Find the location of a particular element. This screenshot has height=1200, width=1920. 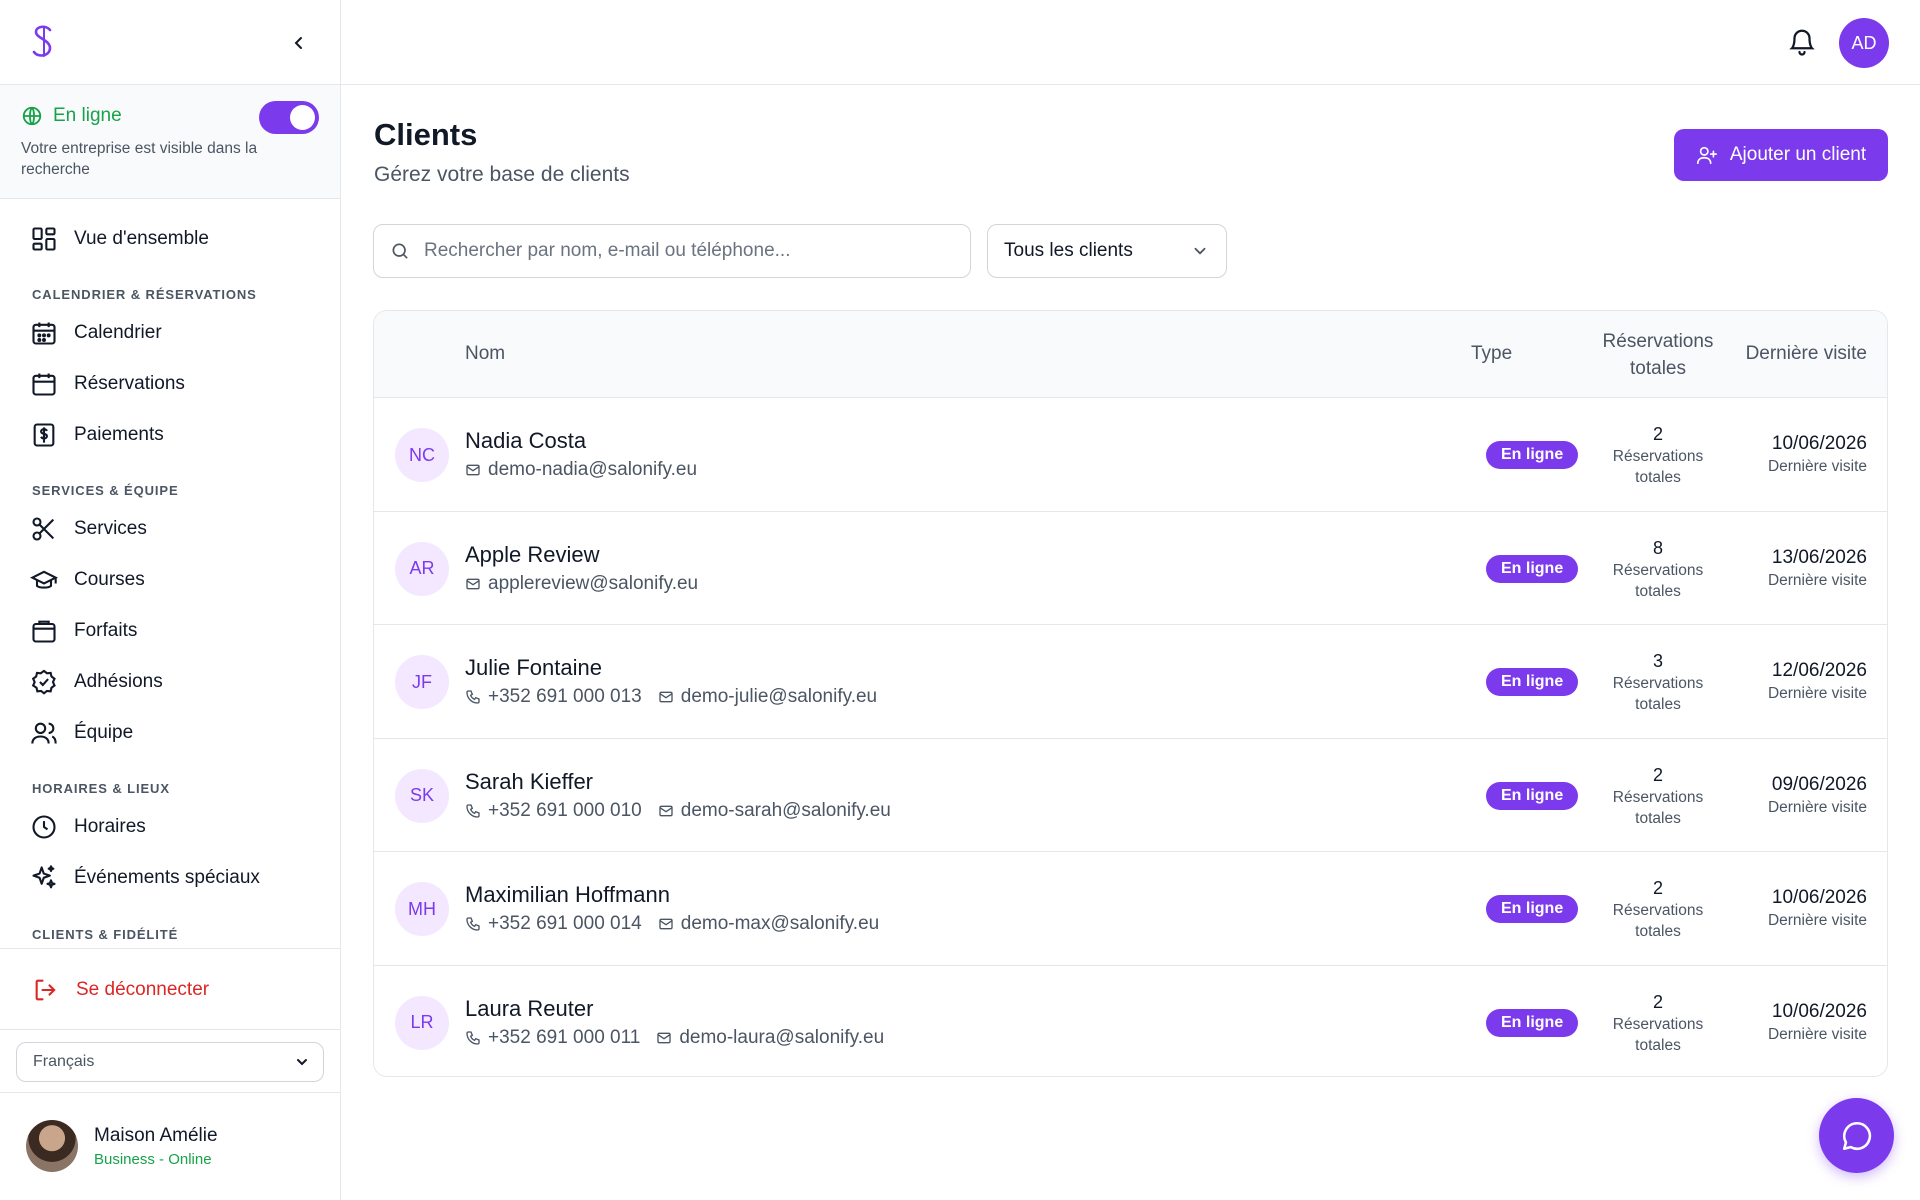

language-select: Français is located at coordinates (170, 1062).